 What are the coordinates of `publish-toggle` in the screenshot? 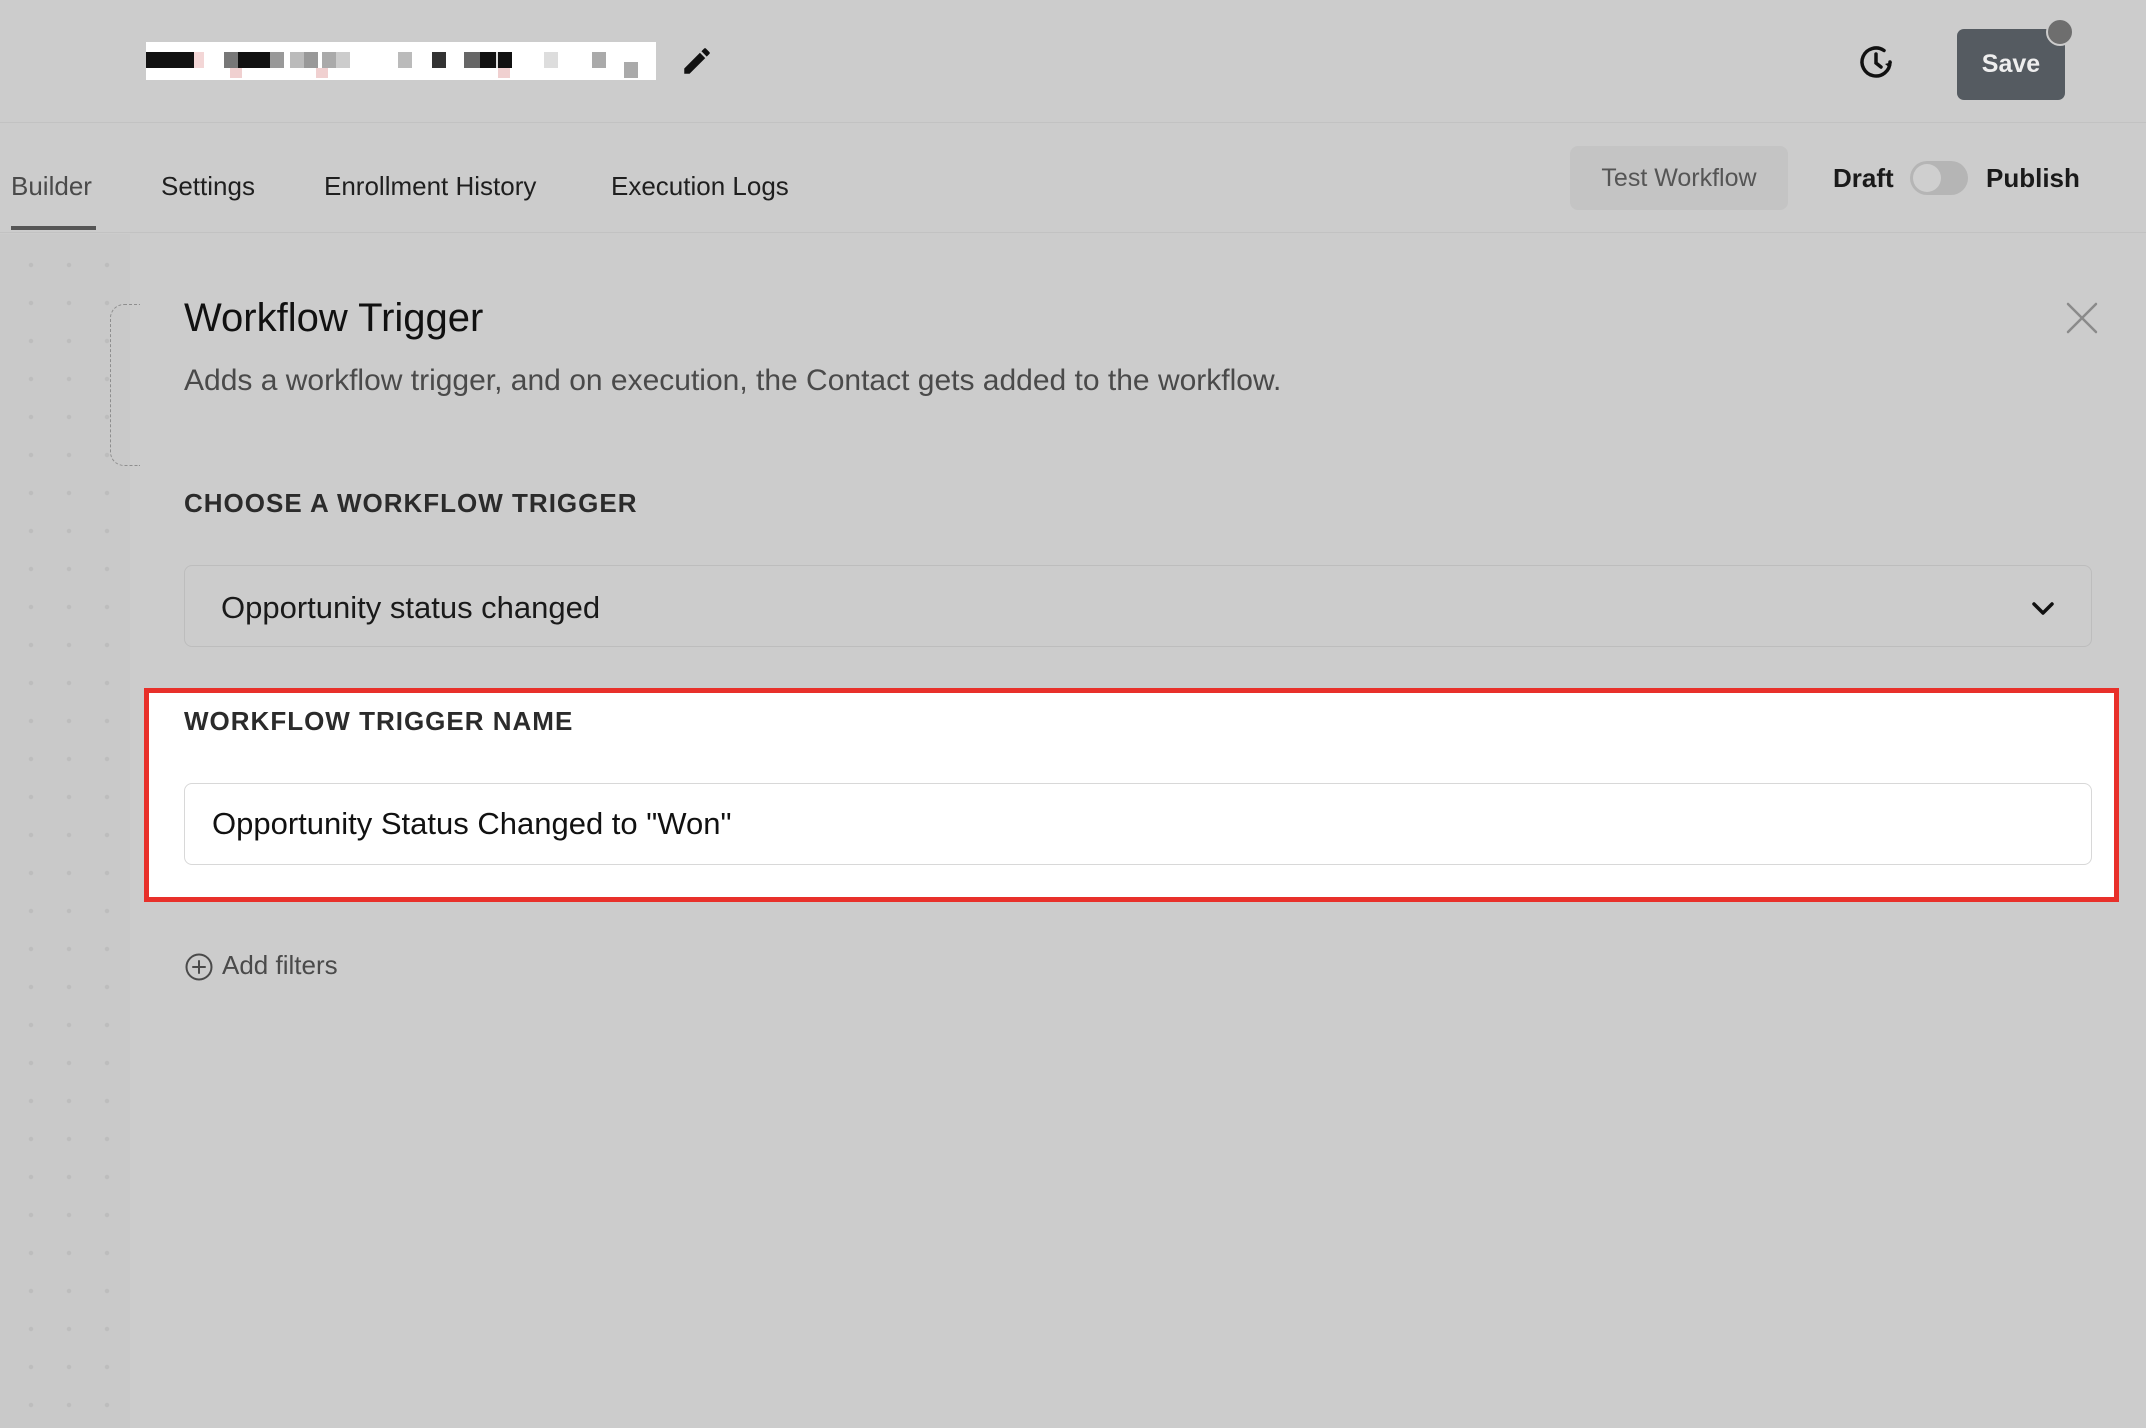 It's located at (1939, 178).